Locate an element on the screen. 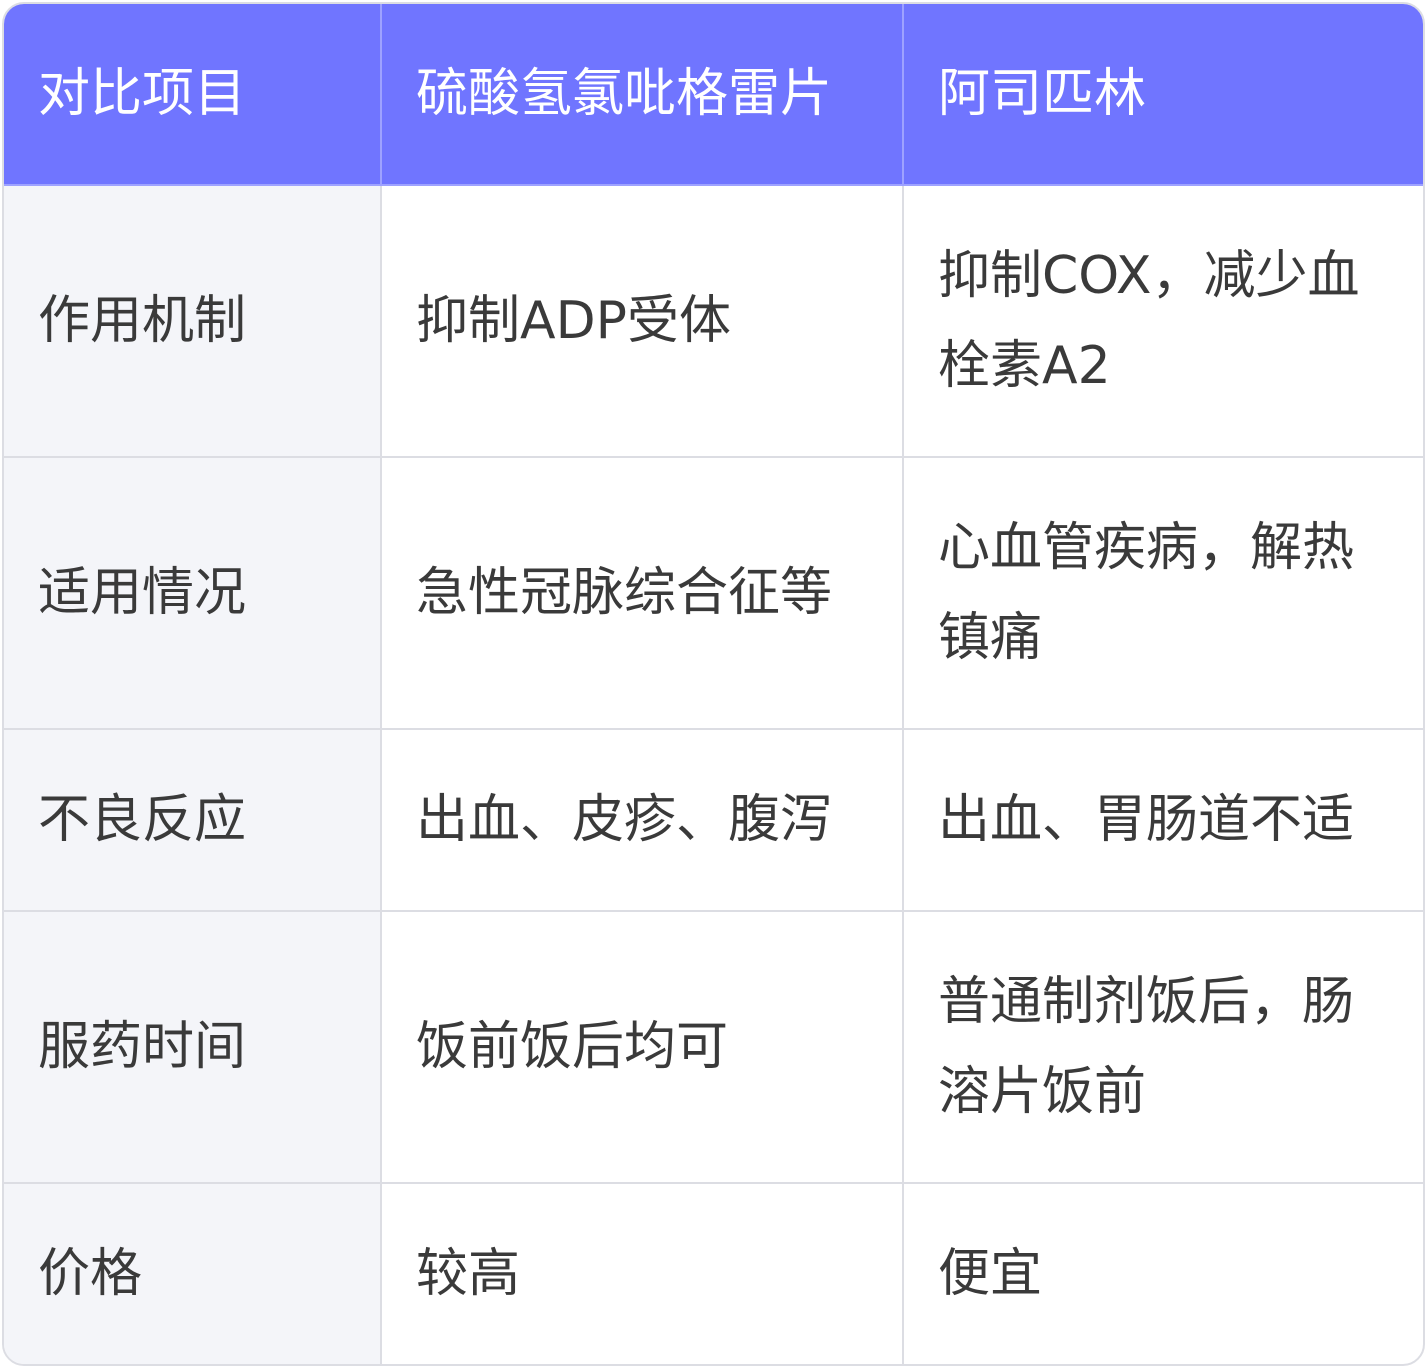 The image size is (1425, 1366). table-header: 对比项目 硫酸氢氯吡格雷片 阿司匹林 is located at coordinates (713, 95).